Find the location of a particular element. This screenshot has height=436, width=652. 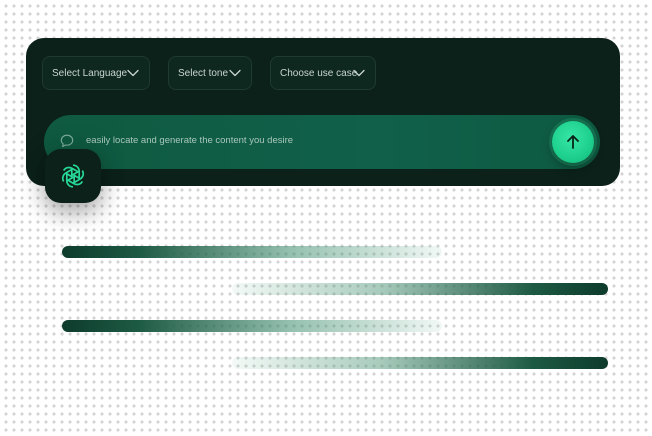

use-case-dropdown-label: Choose use case is located at coordinates (319, 73).